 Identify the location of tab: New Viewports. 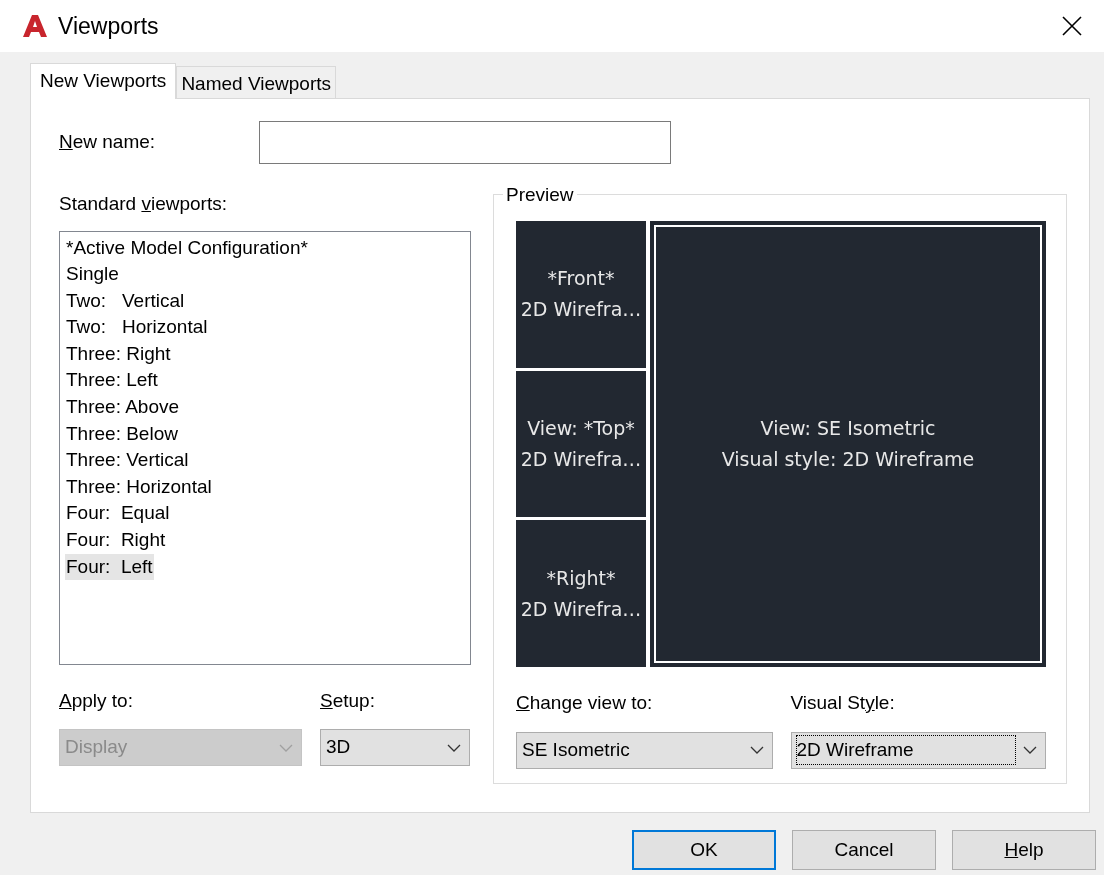
(103, 81).